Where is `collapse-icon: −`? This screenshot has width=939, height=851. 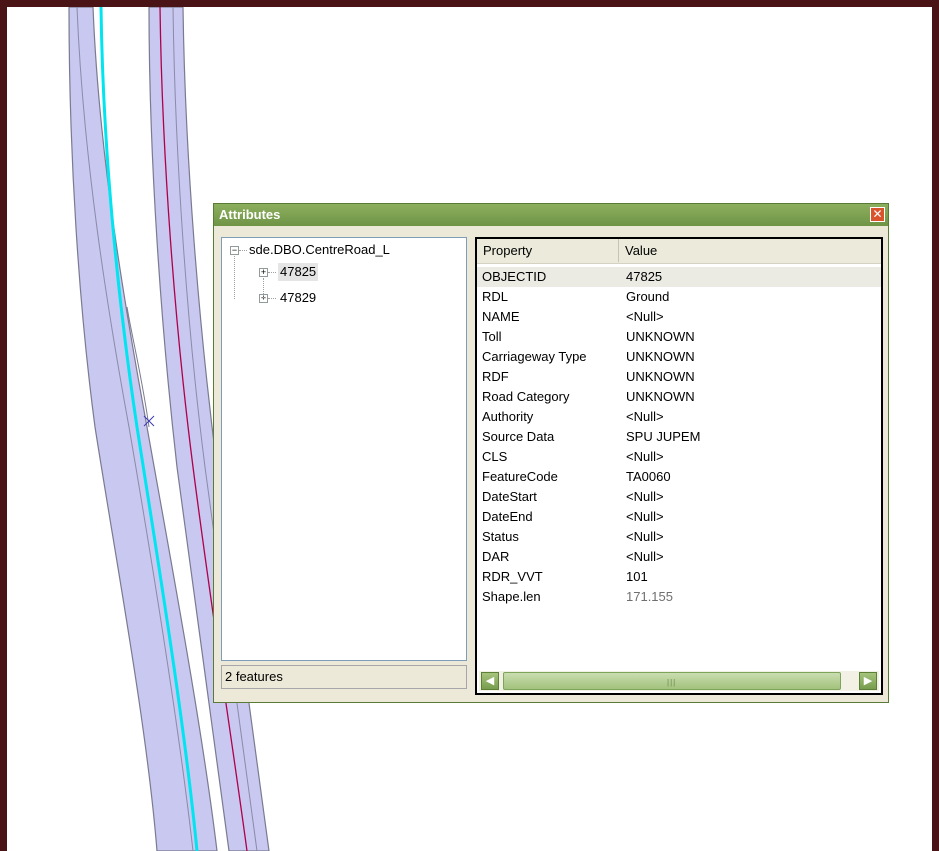
collapse-icon: − is located at coordinates (234, 250).